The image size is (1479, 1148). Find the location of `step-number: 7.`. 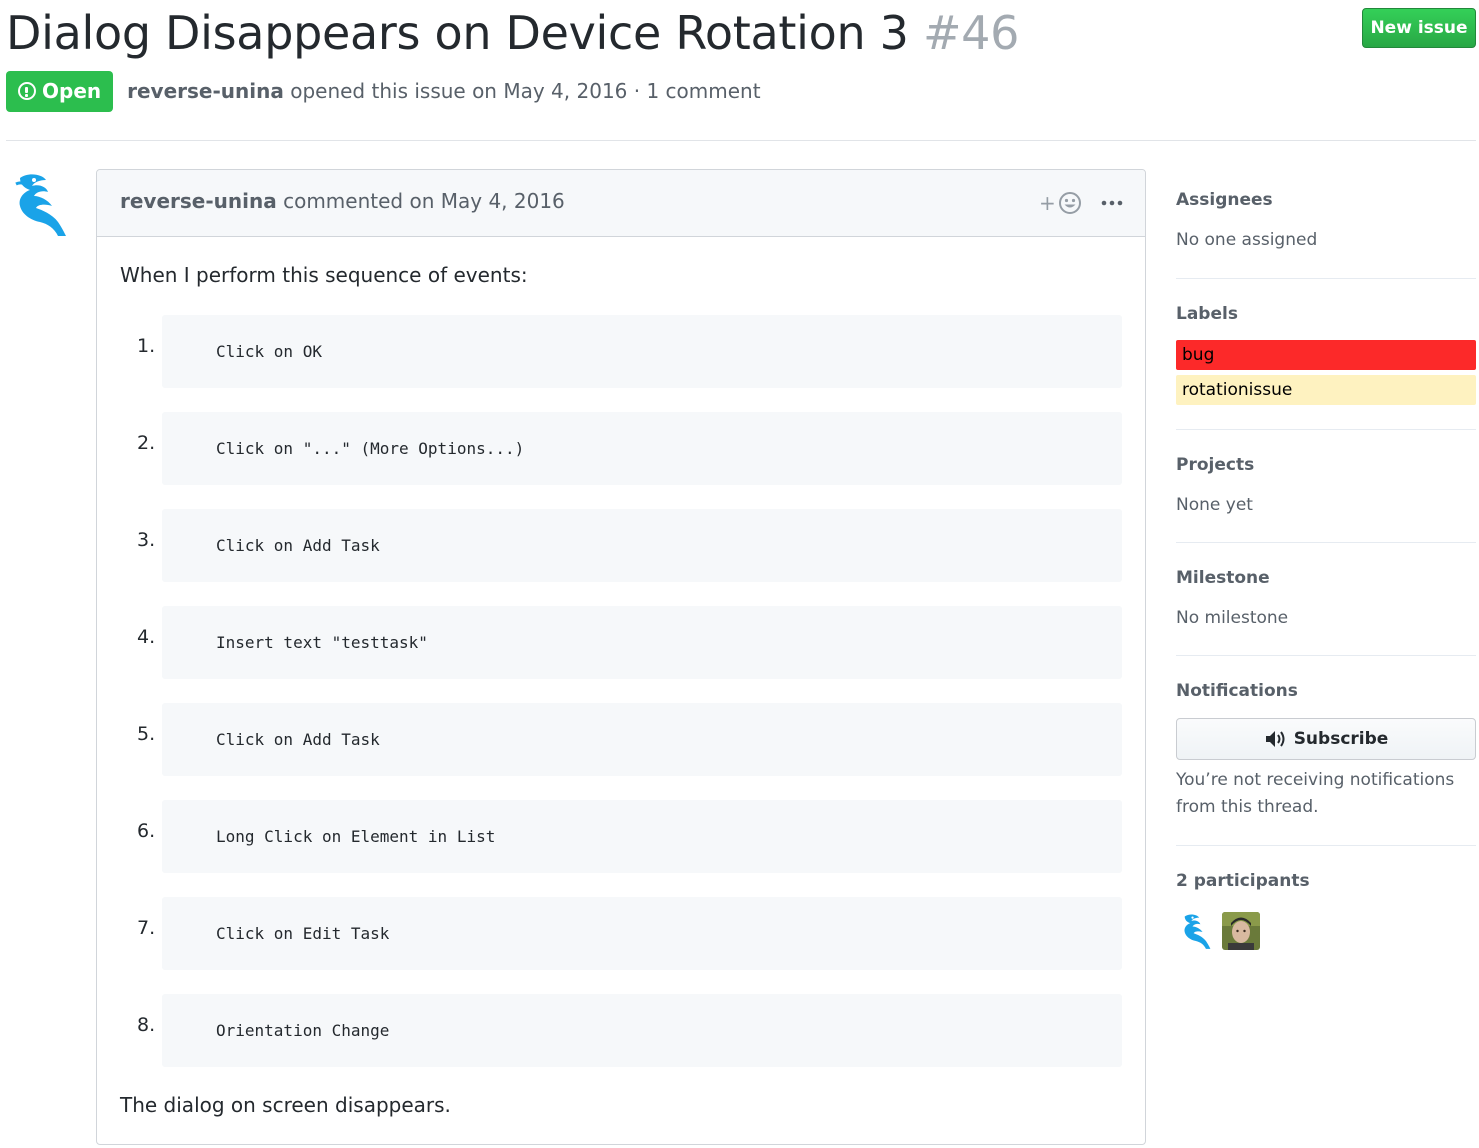

step-number: 7. is located at coordinates (146, 928).